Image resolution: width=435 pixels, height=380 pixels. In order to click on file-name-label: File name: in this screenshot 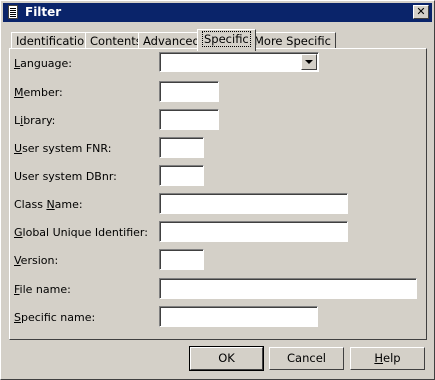, I will do `click(42, 289)`.